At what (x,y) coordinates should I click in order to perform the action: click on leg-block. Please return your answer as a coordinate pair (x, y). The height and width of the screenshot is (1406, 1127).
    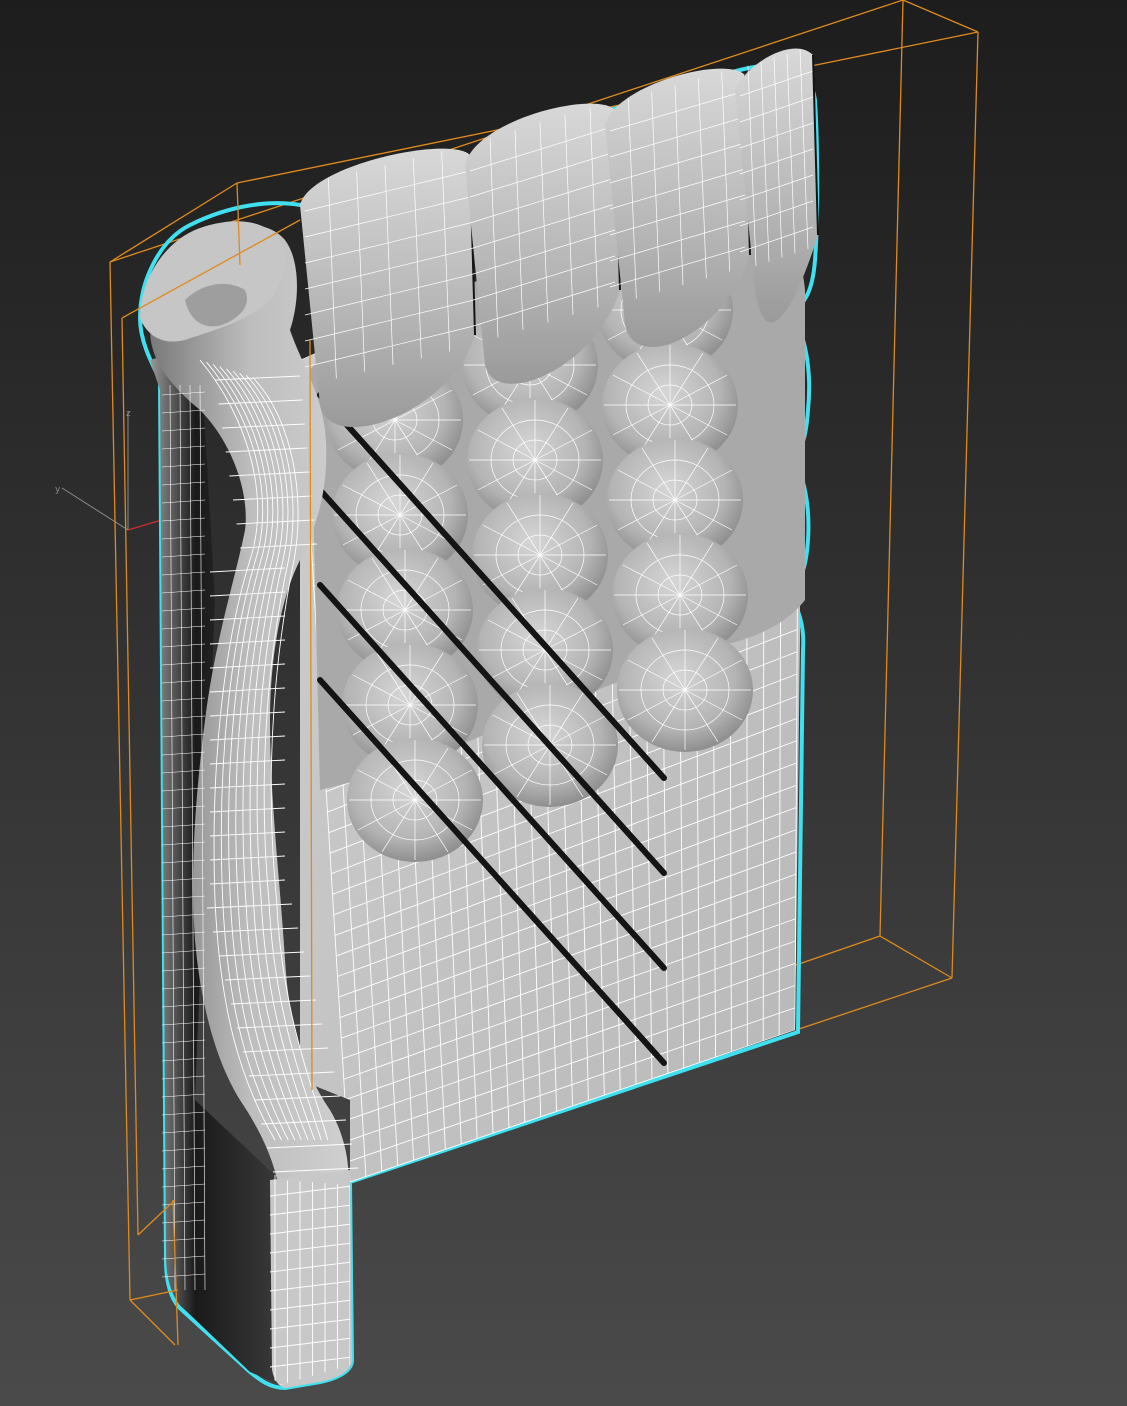
    Looking at the image, I should click on (311, 1279).